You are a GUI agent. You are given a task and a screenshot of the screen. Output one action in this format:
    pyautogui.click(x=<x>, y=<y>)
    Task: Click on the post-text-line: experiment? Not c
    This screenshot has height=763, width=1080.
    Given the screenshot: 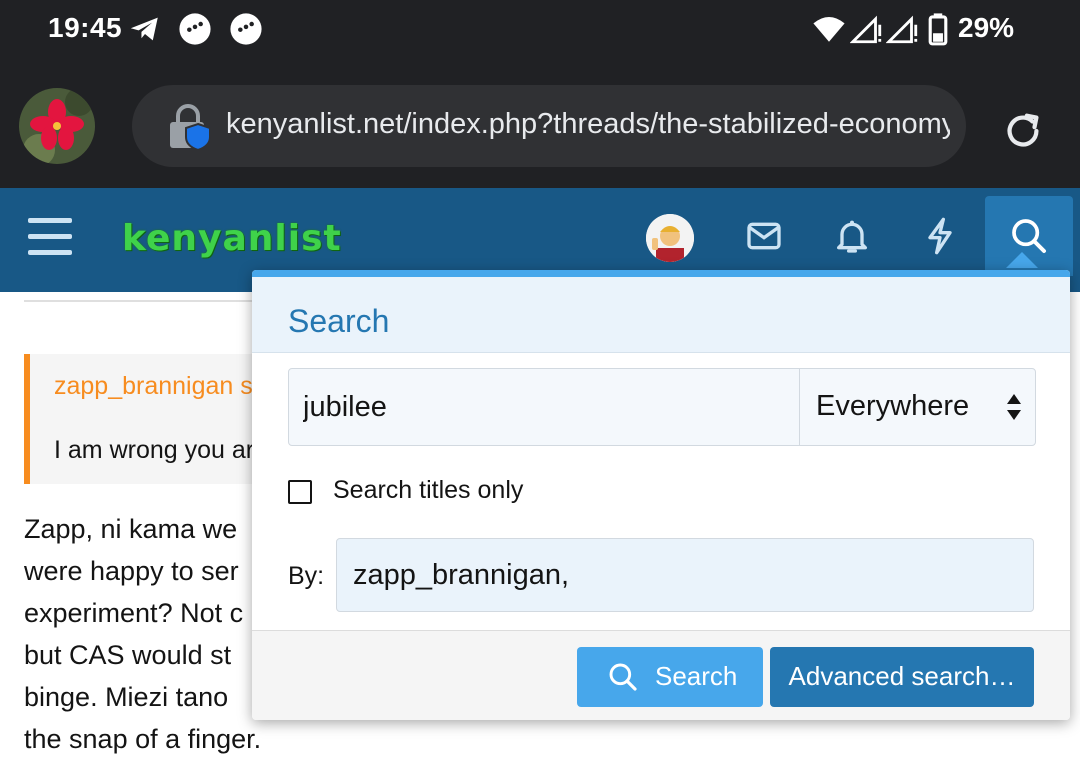 What is the action you would take?
    pyautogui.click(x=134, y=613)
    